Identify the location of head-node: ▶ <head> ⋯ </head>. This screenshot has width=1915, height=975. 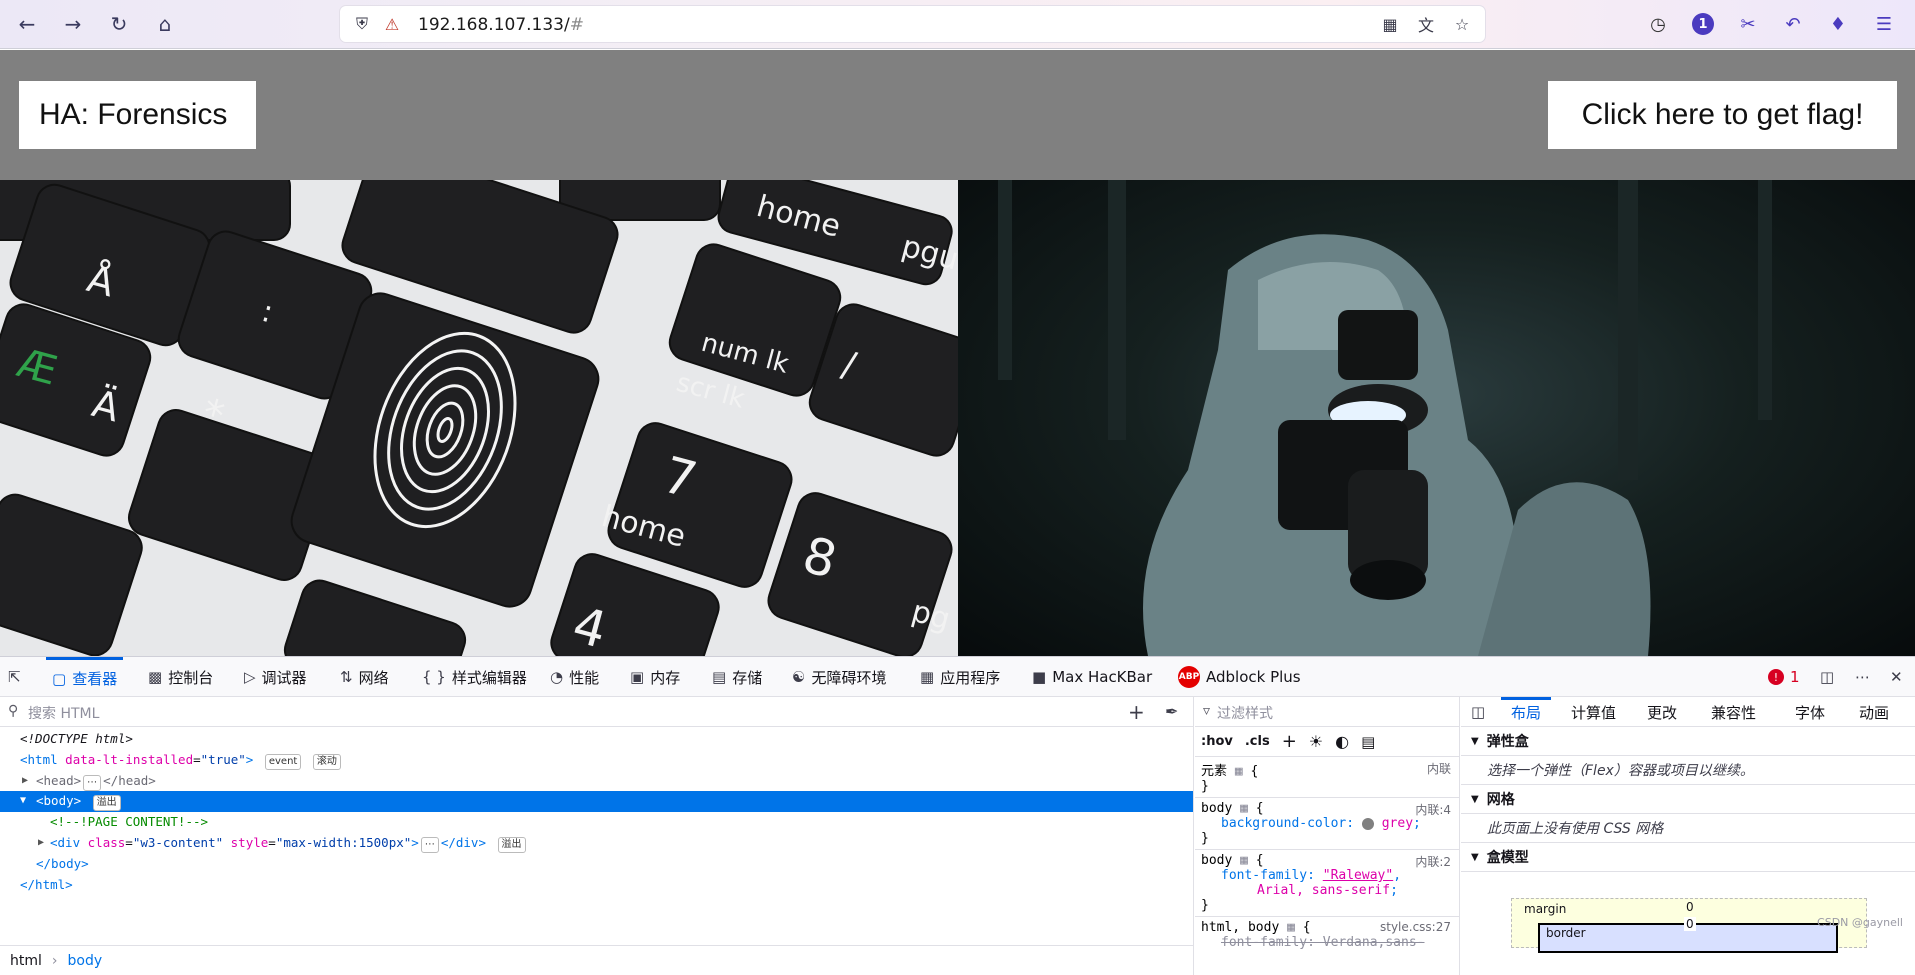
(596, 781).